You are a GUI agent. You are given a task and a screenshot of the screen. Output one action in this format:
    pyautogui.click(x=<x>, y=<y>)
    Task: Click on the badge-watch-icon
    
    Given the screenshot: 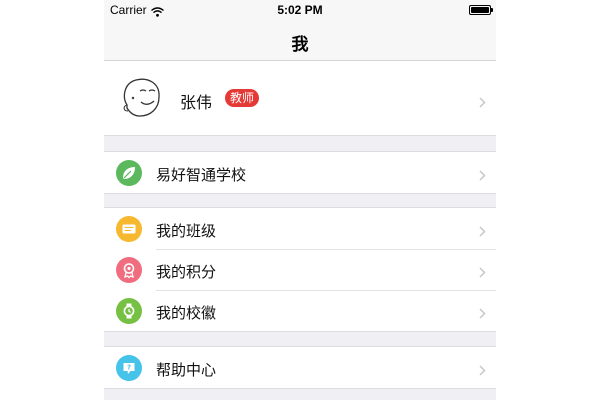 What is the action you would take?
    pyautogui.click(x=129, y=311)
    